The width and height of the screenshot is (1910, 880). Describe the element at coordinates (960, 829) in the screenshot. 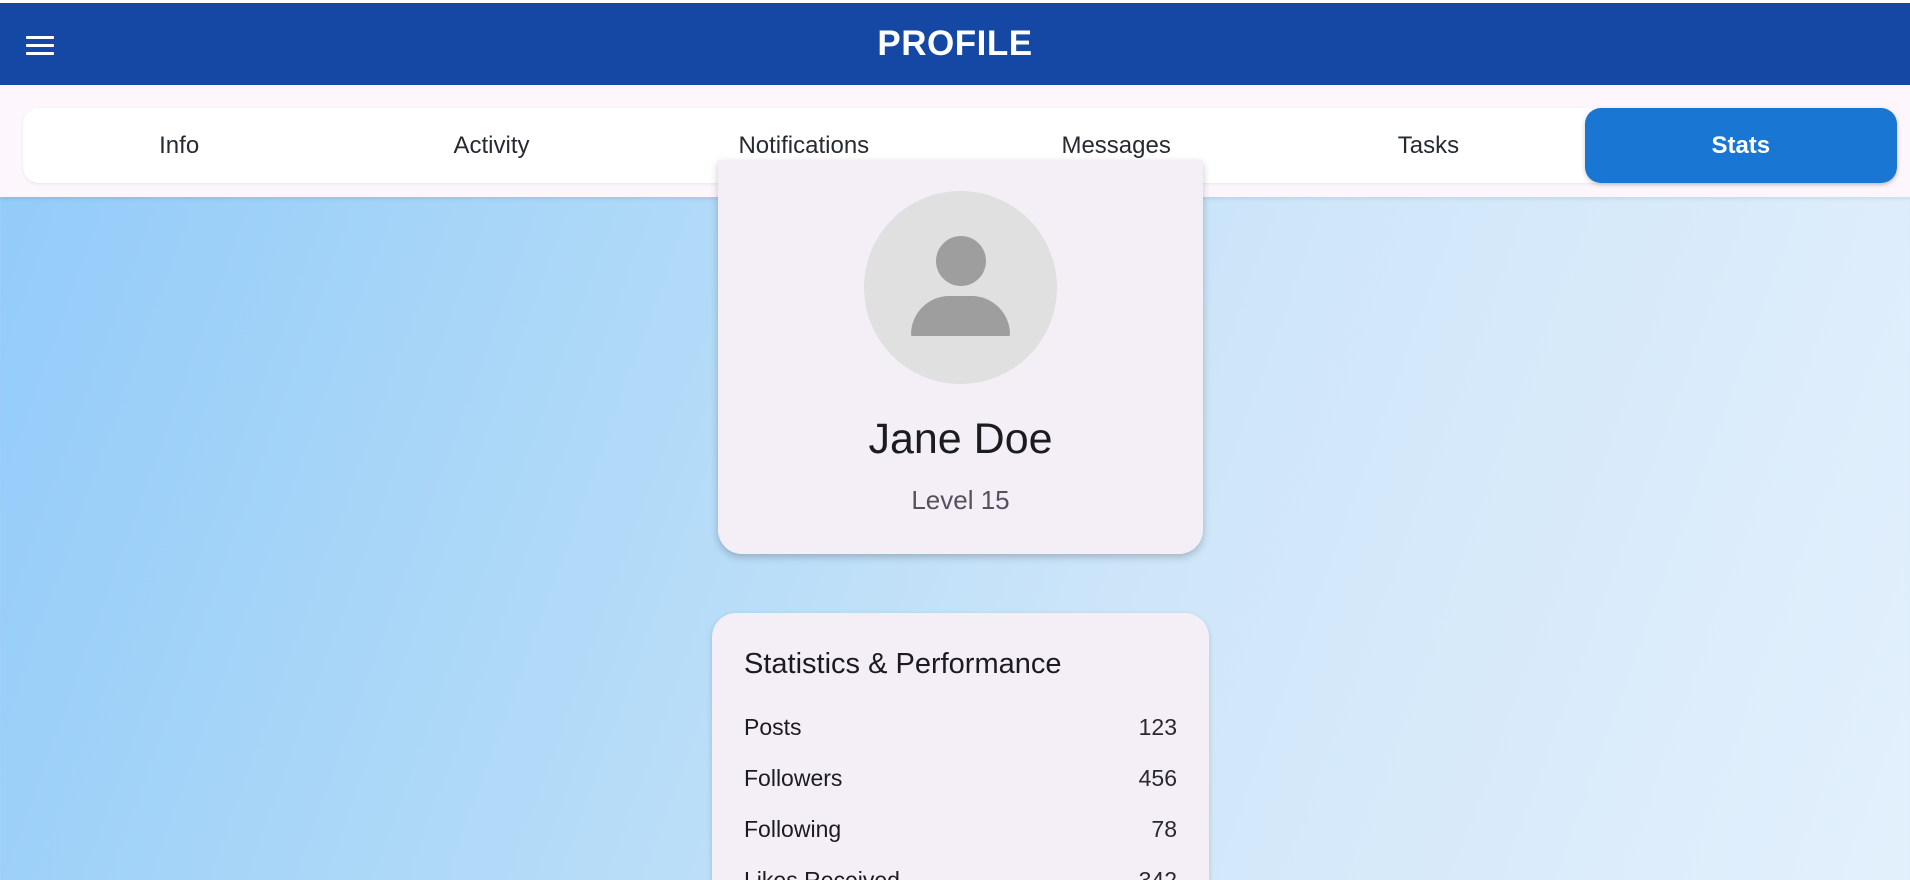

I see `stat-row-following: Following 78` at that location.